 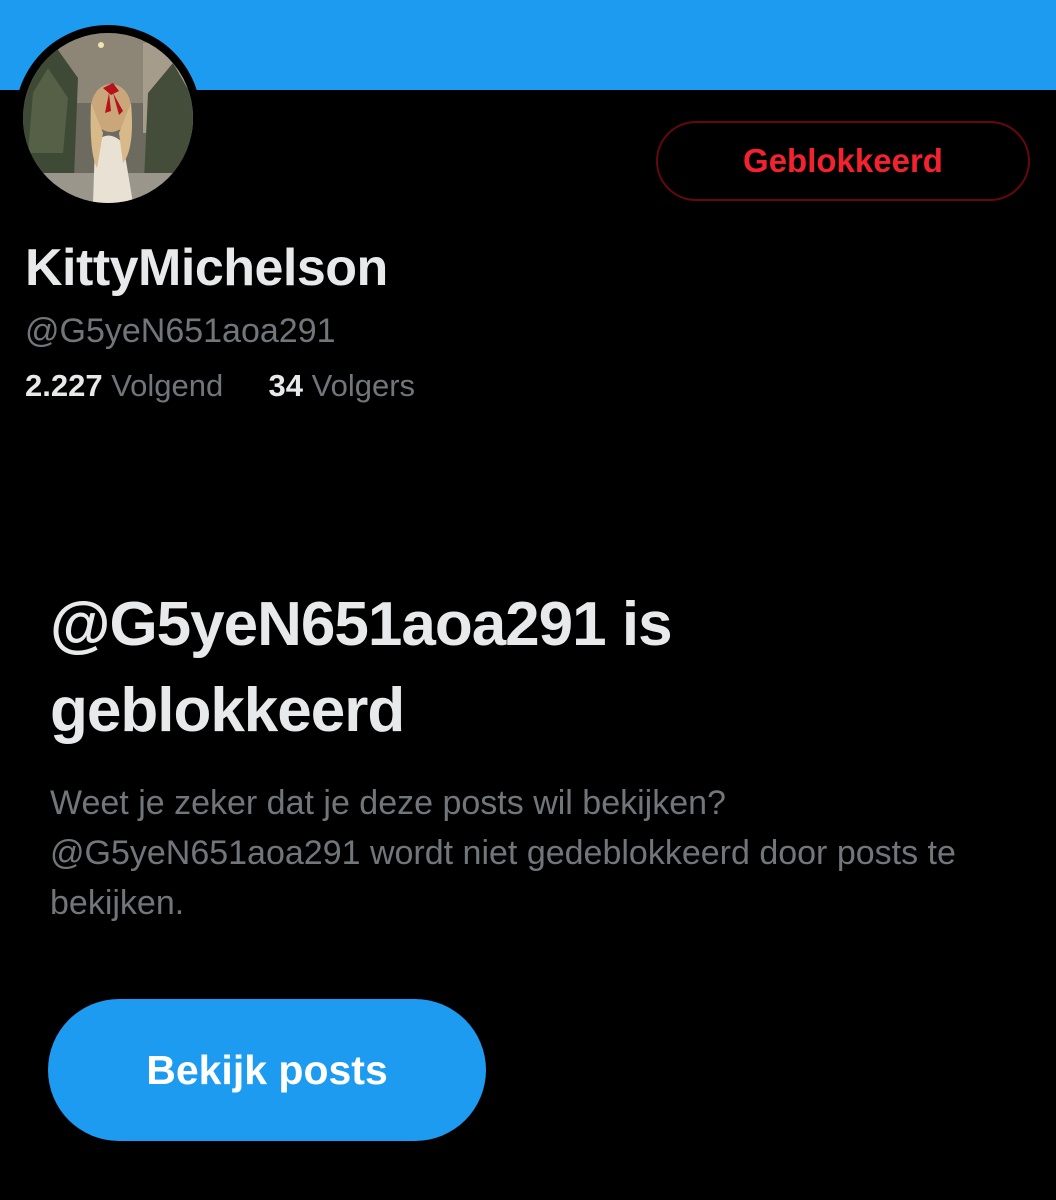 What do you see at coordinates (285, 385) in the screenshot?
I see `followers-count: 34` at bounding box center [285, 385].